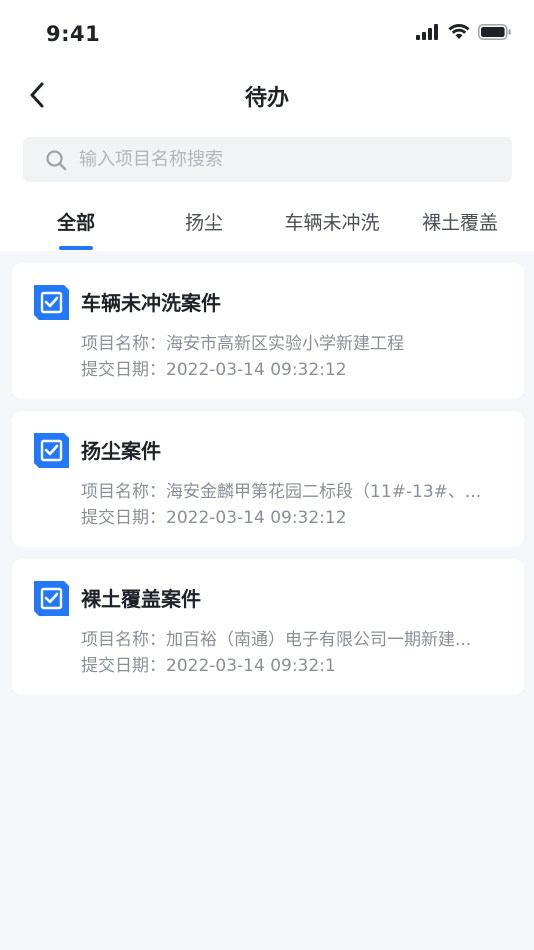 The width and height of the screenshot is (534, 950). Describe the element at coordinates (459, 31) in the screenshot. I see `wifi-icon` at that location.